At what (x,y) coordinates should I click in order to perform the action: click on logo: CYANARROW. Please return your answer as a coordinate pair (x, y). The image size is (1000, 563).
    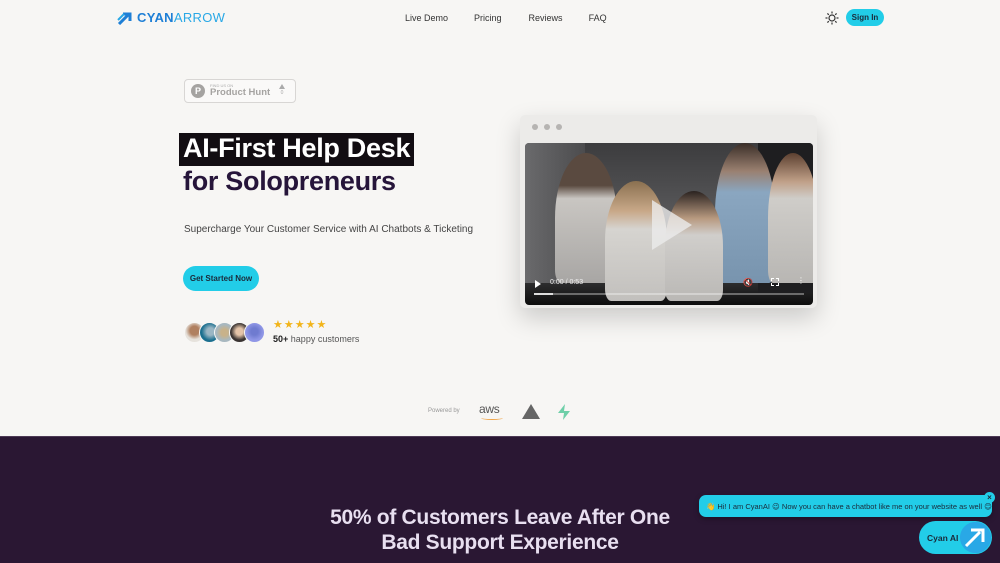
    Looking at the image, I should click on (171, 17).